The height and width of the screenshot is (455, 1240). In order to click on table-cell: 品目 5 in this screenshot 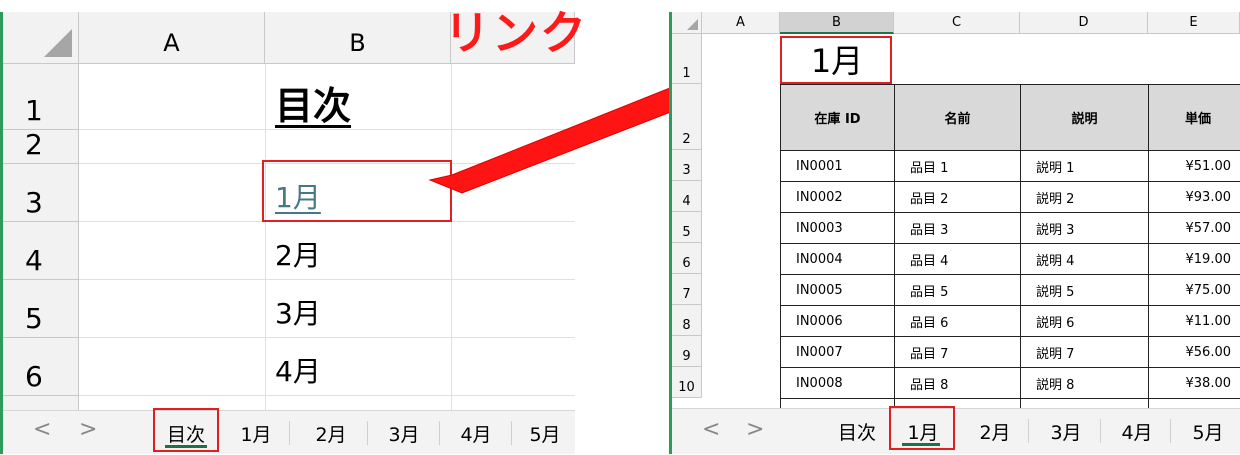, I will do `click(957, 290)`.